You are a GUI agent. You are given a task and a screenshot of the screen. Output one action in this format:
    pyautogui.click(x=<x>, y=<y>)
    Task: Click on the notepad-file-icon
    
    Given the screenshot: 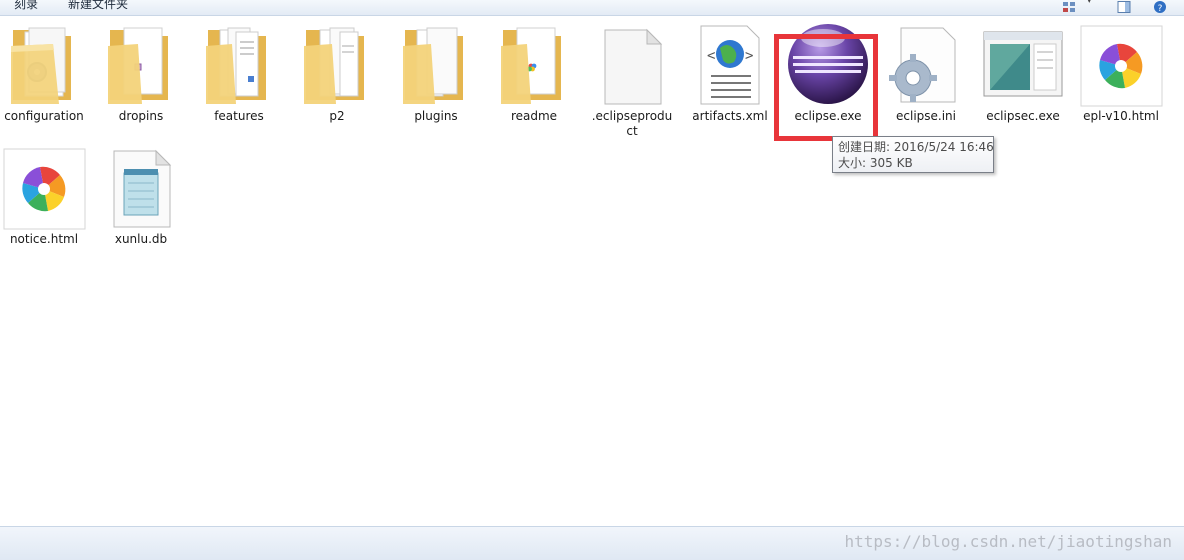 What is the action you would take?
    pyautogui.click(x=141, y=185)
    